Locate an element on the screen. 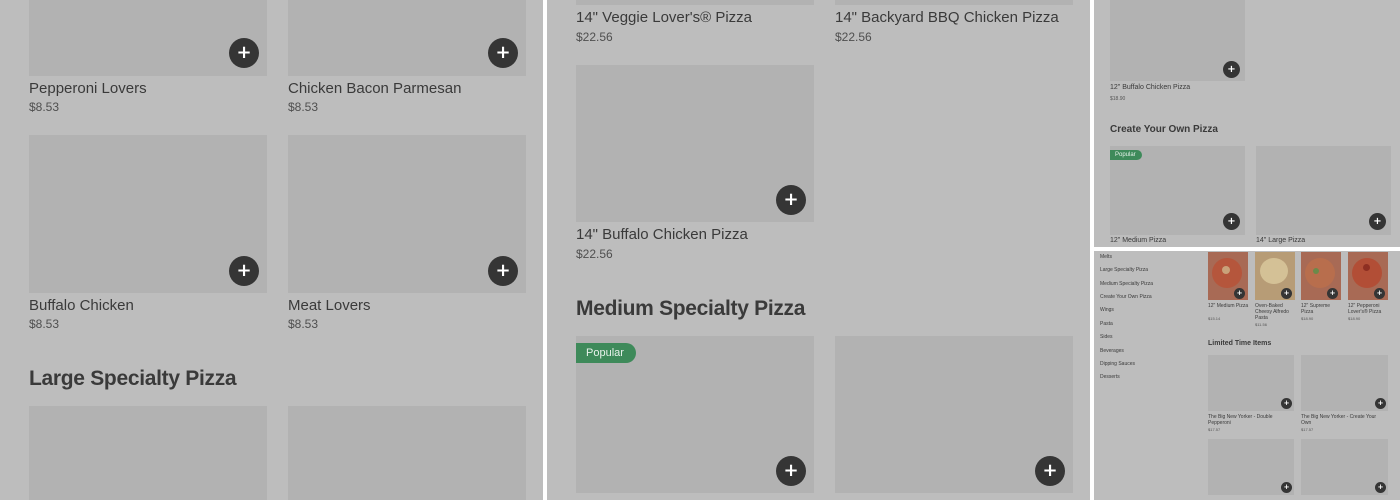 Image resolution: width=1400 pixels, height=500 pixels. section-heading: Large Specialty Pizza is located at coordinates (133, 378).